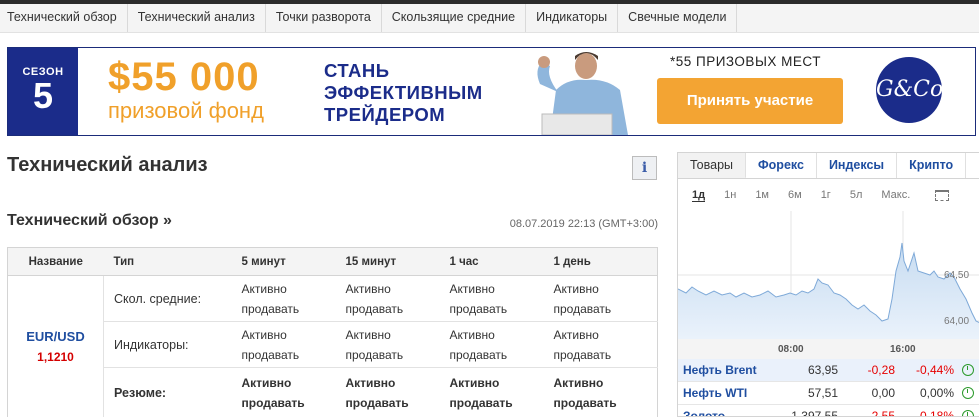 Image resolution: width=979 pixels, height=417 pixels. What do you see at coordinates (934, 370) in the screenshot?
I see `quote-change-pct: -0,44%` at bounding box center [934, 370].